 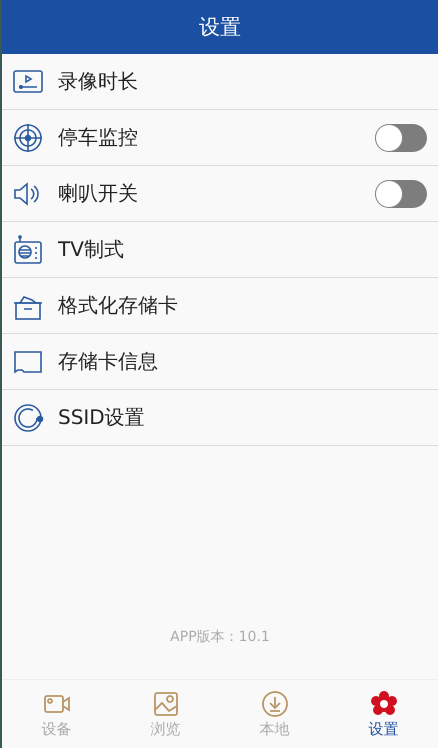 I want to click on settings-row: 格式化存储卡, so click(x=220, y=306).